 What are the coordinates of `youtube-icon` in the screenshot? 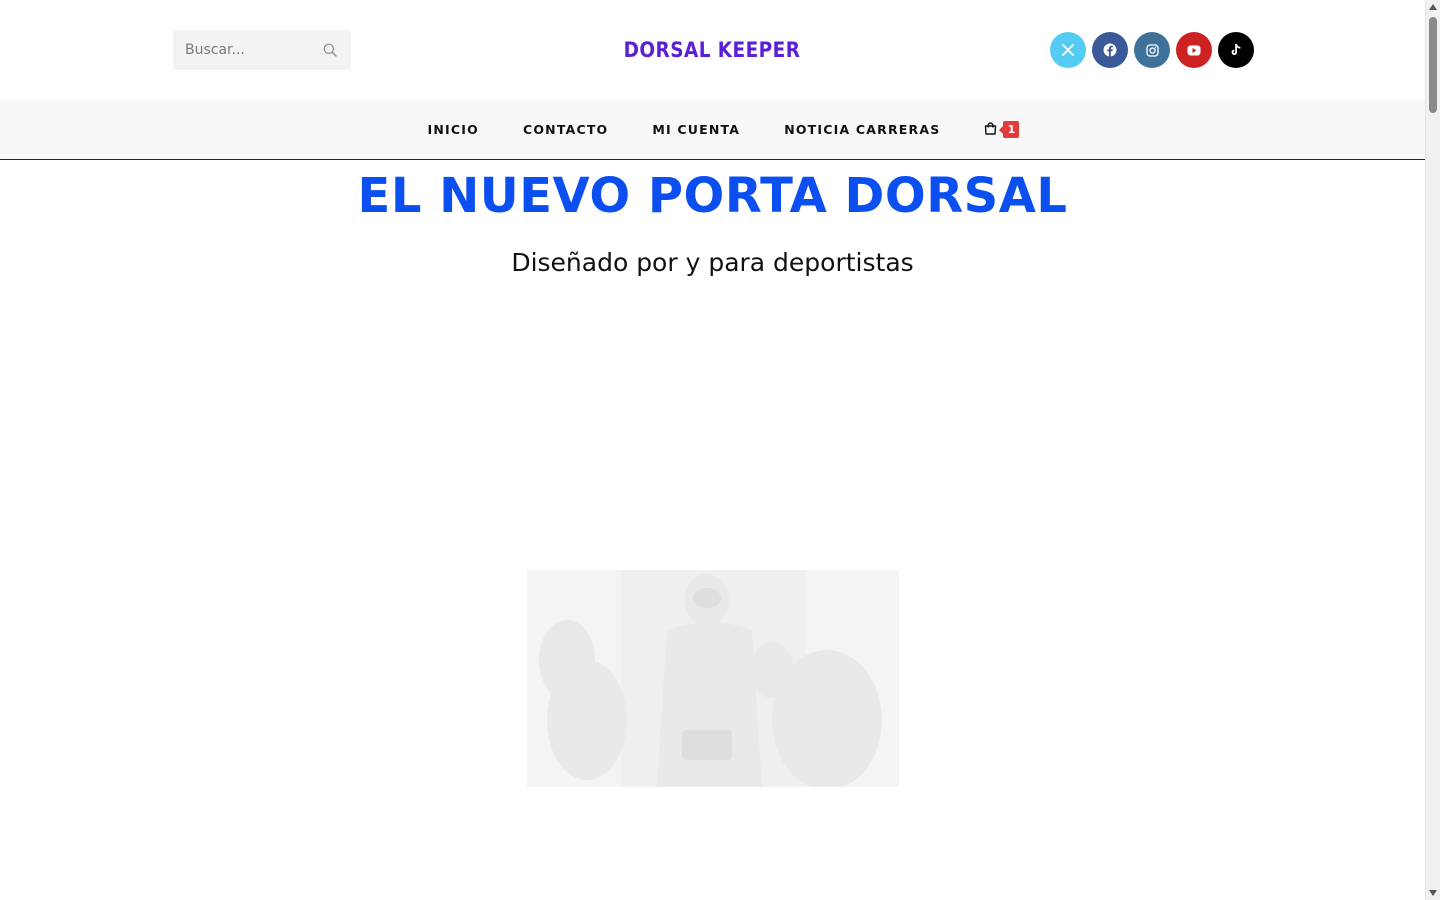 It's located at (1194, 50).